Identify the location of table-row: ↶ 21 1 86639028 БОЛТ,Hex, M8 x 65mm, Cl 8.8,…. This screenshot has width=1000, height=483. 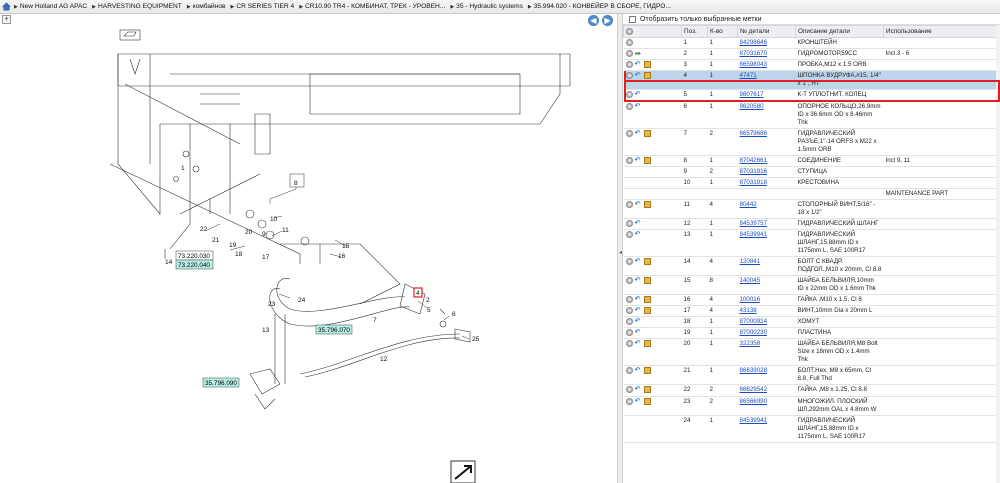
(811, 375).